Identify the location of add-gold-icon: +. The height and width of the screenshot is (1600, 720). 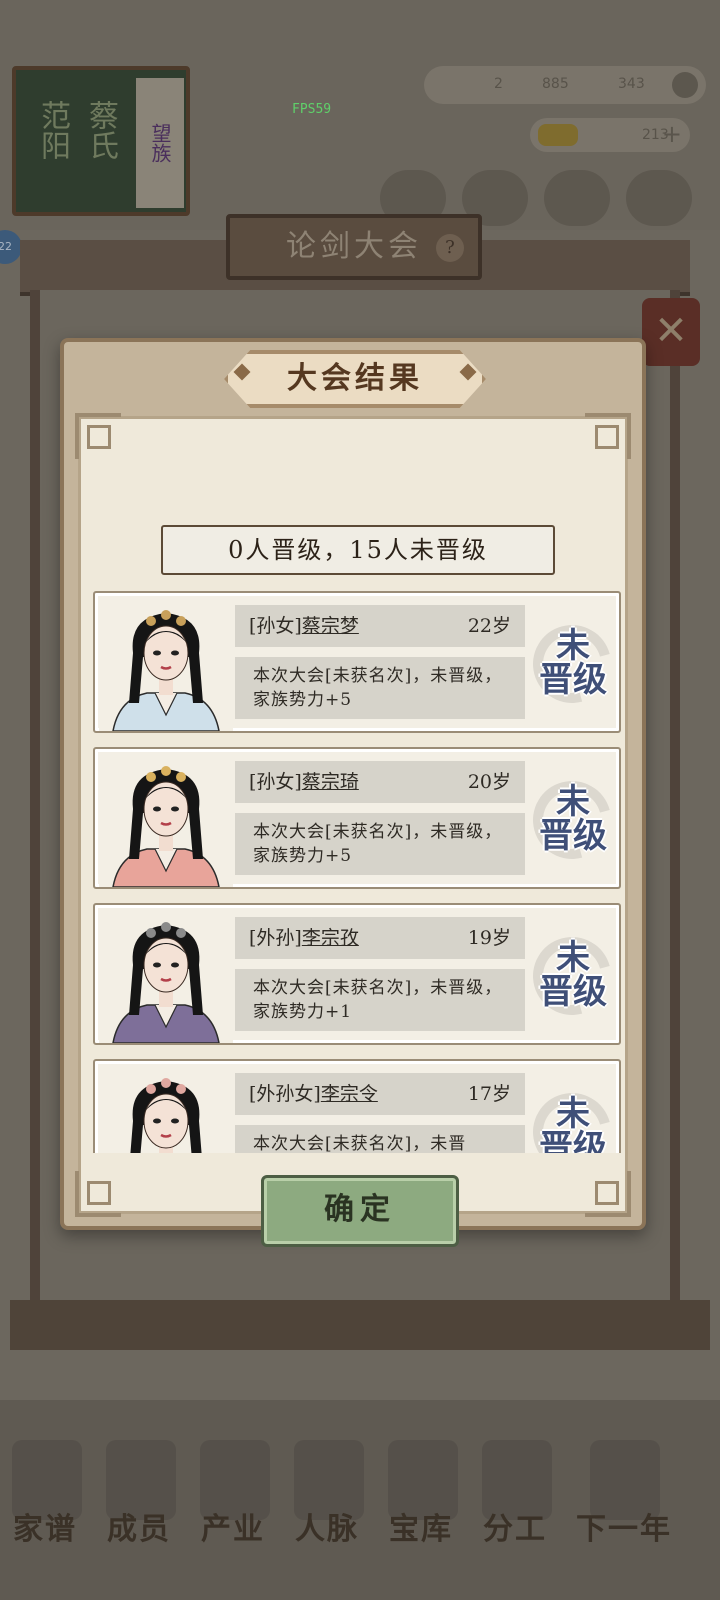
(672, 134).